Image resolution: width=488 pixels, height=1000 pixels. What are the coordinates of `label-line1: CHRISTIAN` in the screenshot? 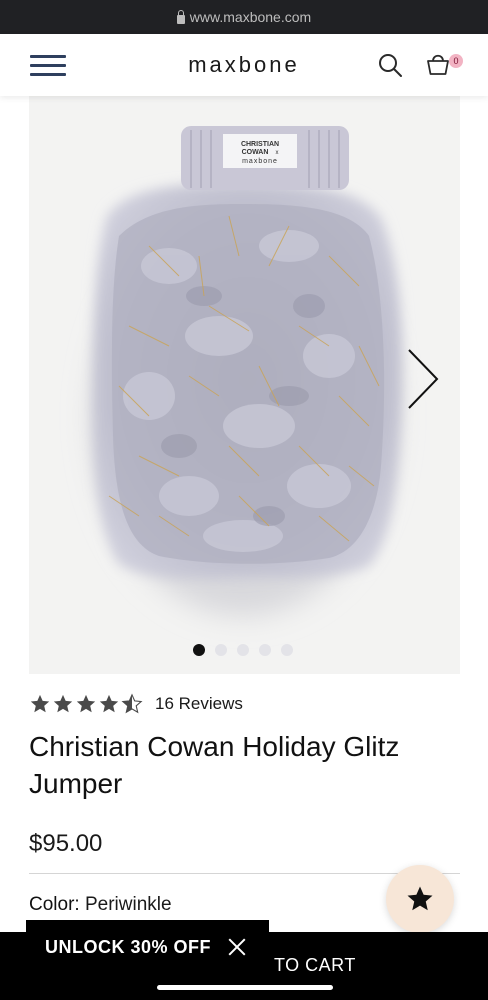 It's located at (260, 144).